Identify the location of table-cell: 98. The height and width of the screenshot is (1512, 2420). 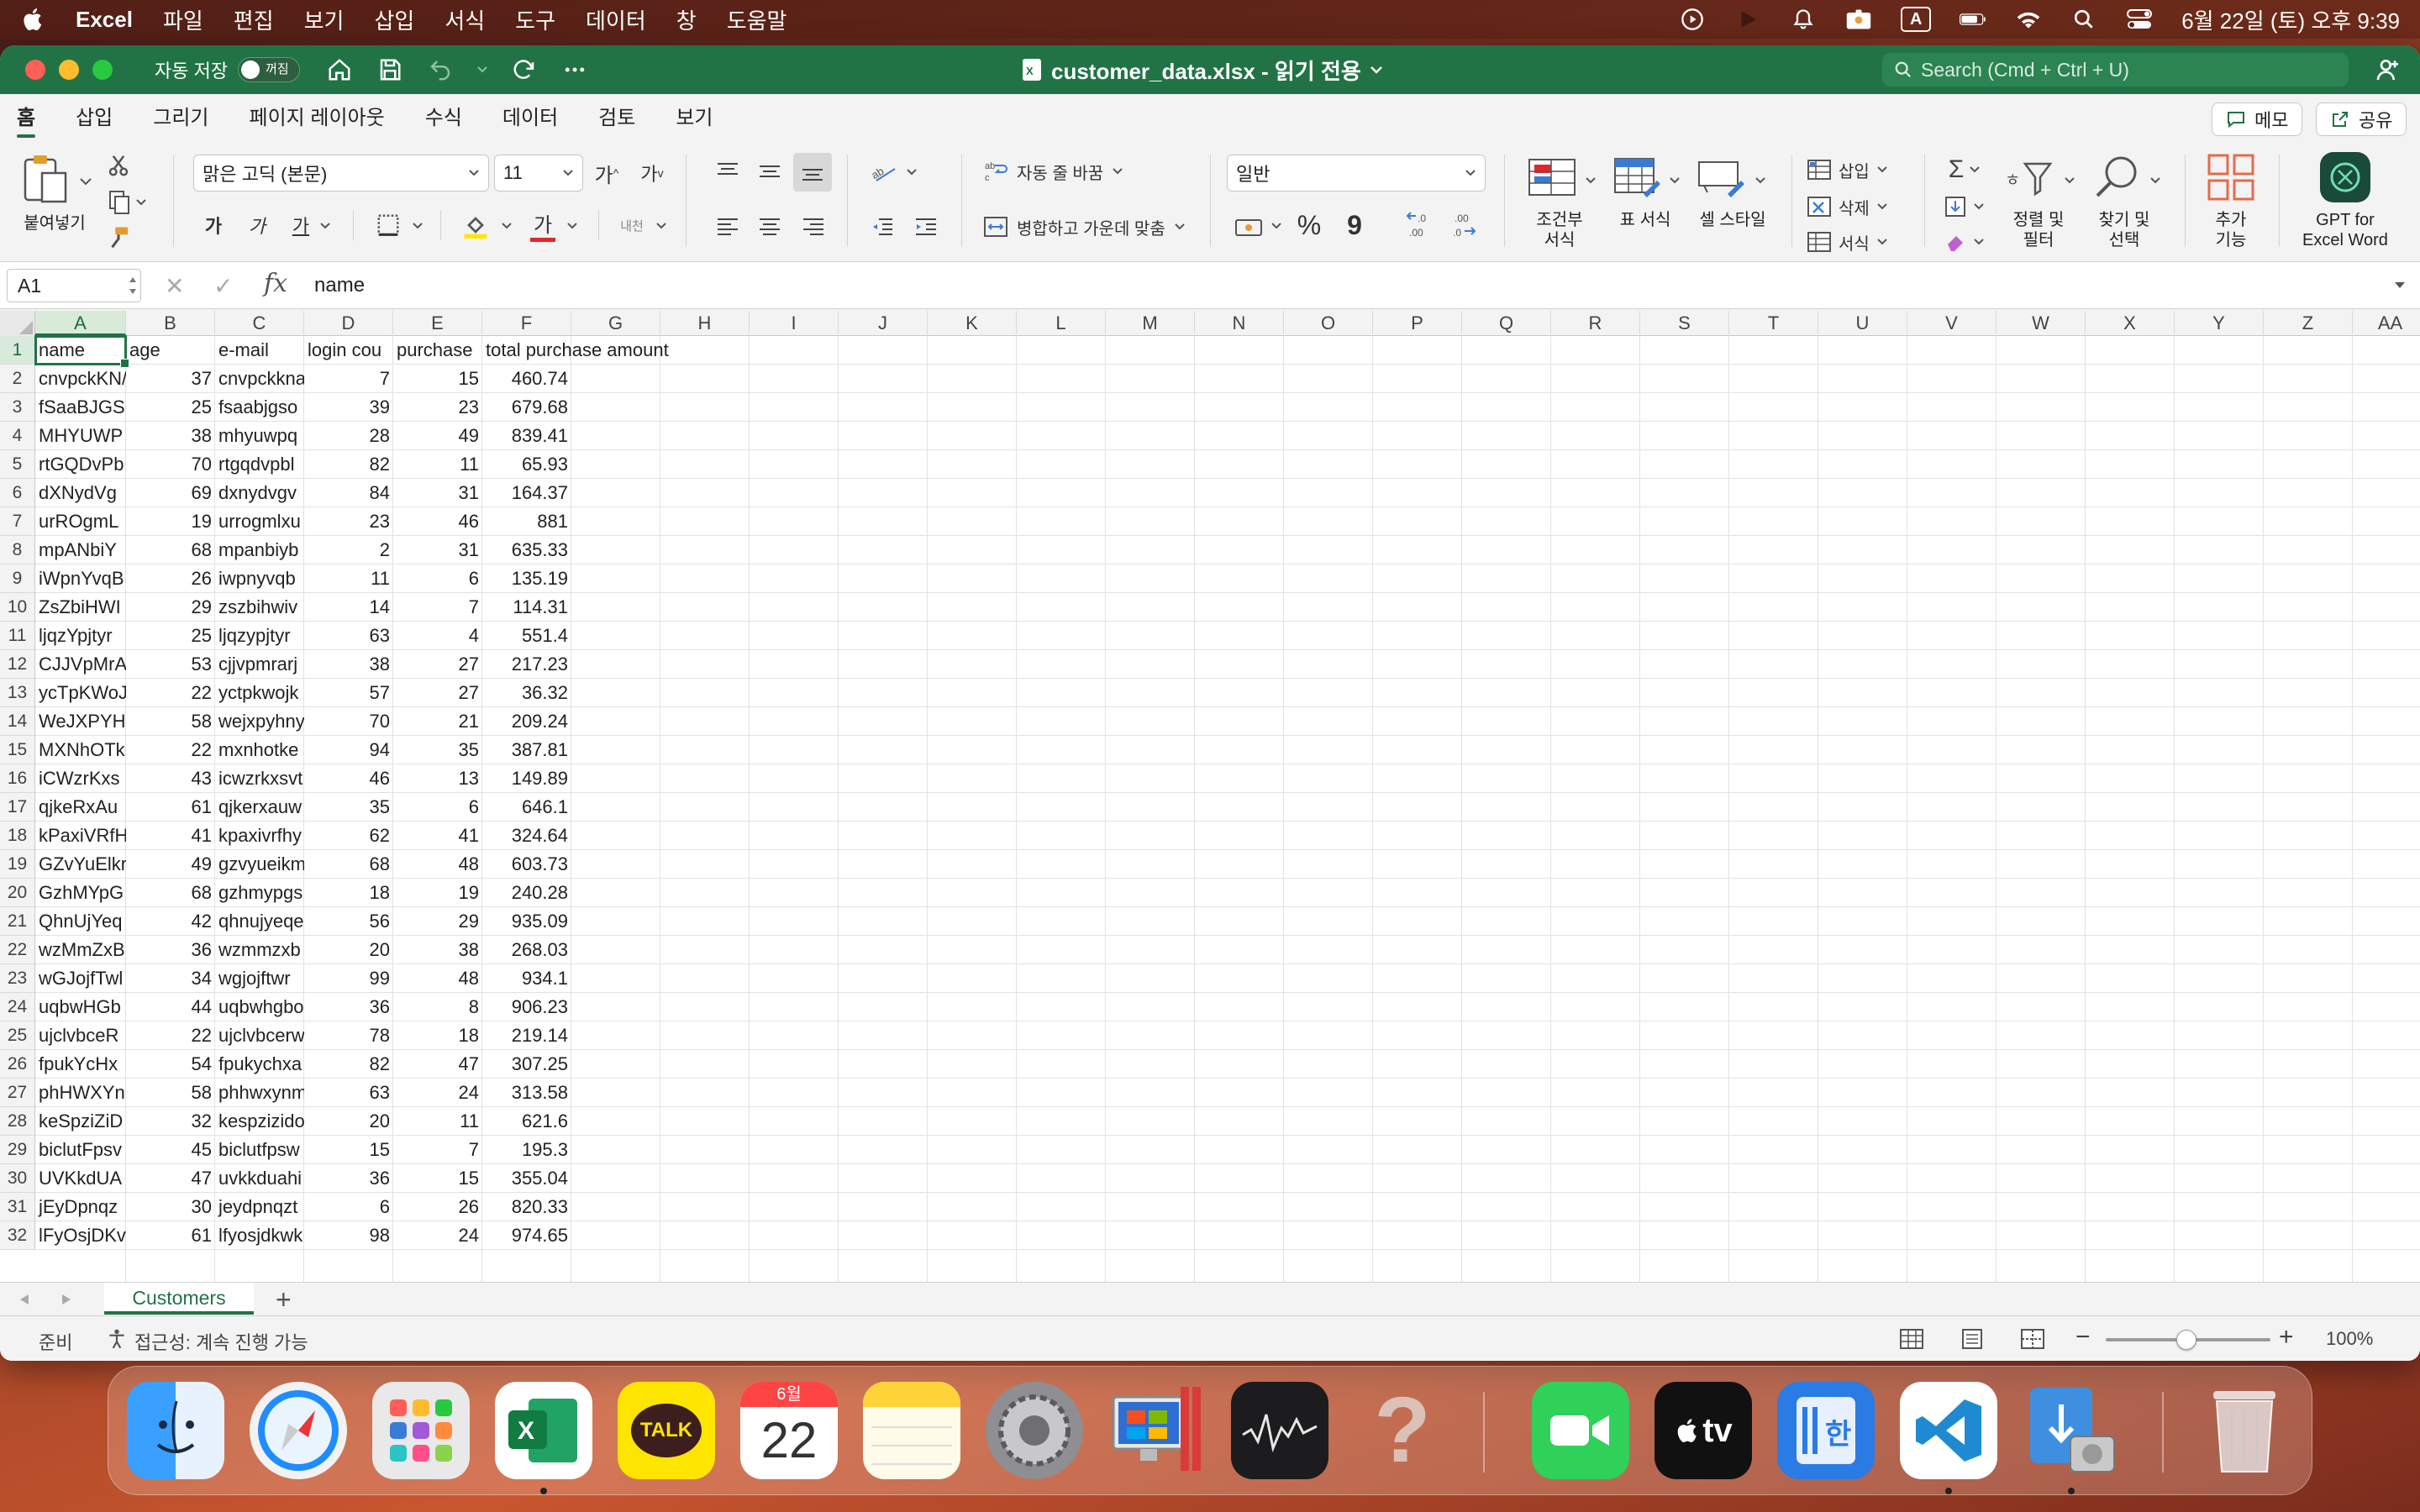
(348, 1235).